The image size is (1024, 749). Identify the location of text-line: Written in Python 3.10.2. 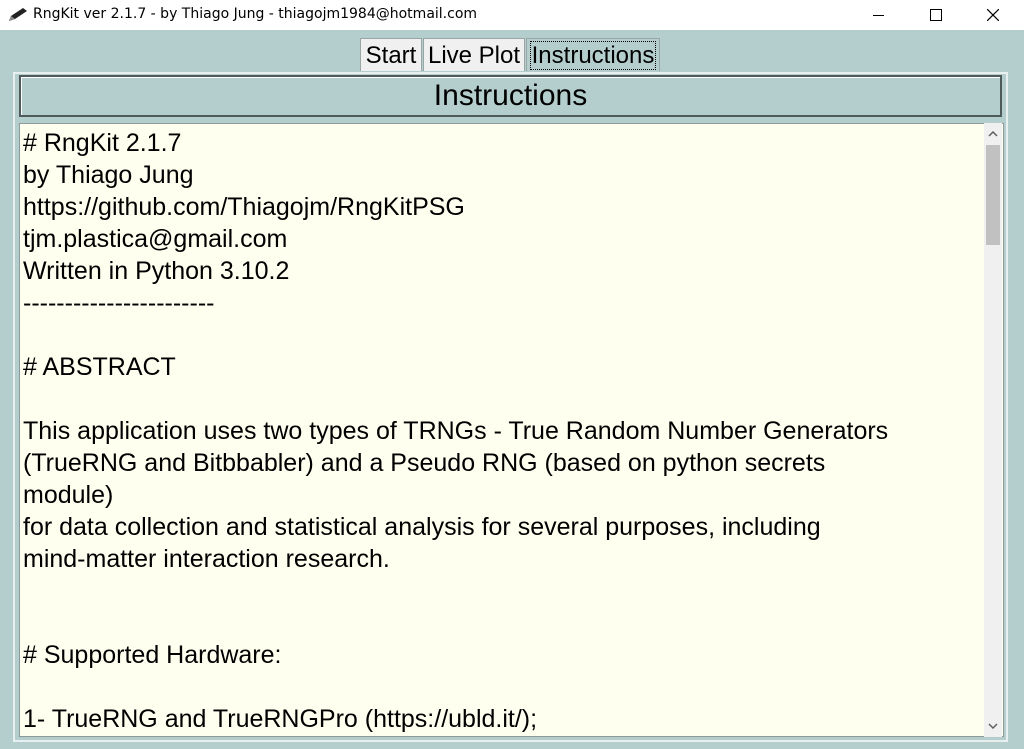
(156, 271).